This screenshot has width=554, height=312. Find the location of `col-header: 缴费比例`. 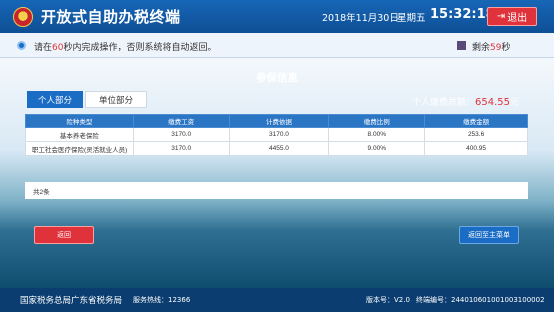

col-header: 缴费比例 is located at coordinates (377, 121).